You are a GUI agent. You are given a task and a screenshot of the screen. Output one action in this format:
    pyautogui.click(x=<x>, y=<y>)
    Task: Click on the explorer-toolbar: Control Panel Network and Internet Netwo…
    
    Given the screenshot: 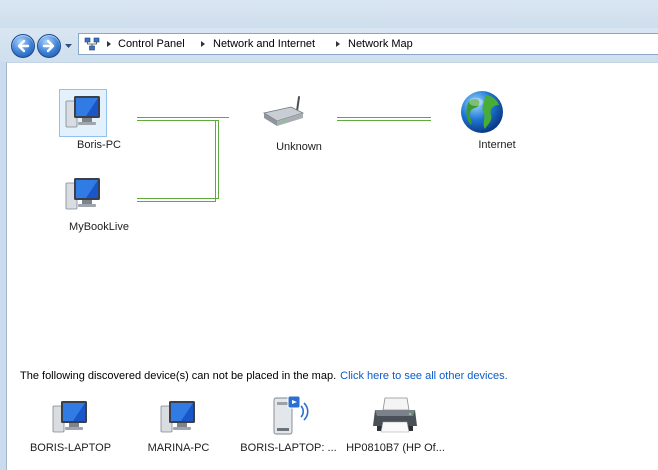 What is the action you would take?
    pyautogui.click(x=329, y=31)
    